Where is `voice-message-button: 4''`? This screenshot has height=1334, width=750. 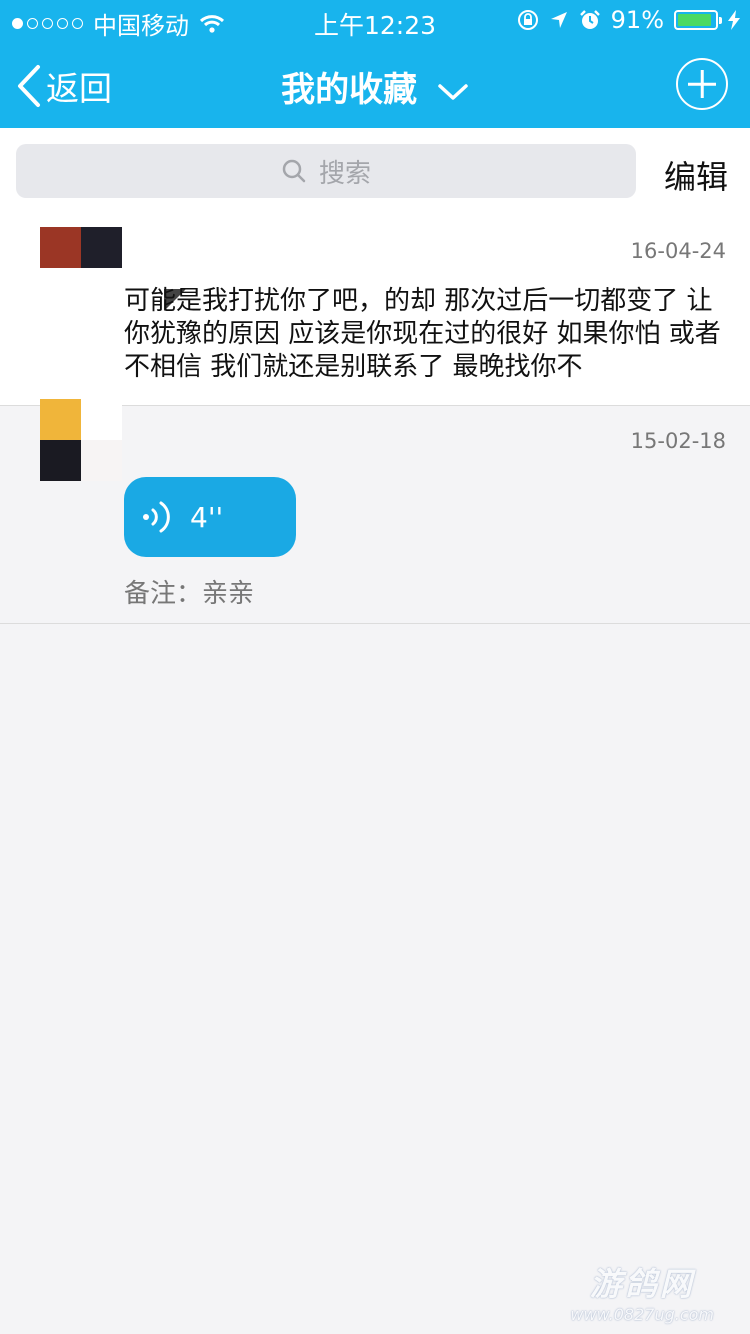
voice-message-button: 4'' is located at coordinates (210, 517).